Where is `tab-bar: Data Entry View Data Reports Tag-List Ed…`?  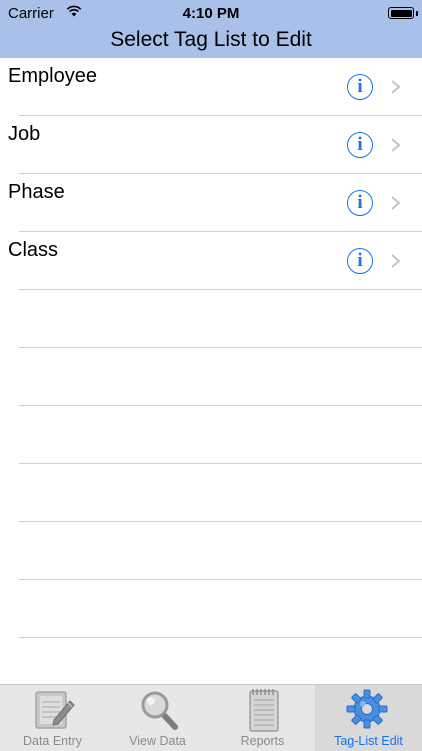 tab-bar: Data Entry View Data Reports Tag-List Ed… is located at coordinates (211, 717).